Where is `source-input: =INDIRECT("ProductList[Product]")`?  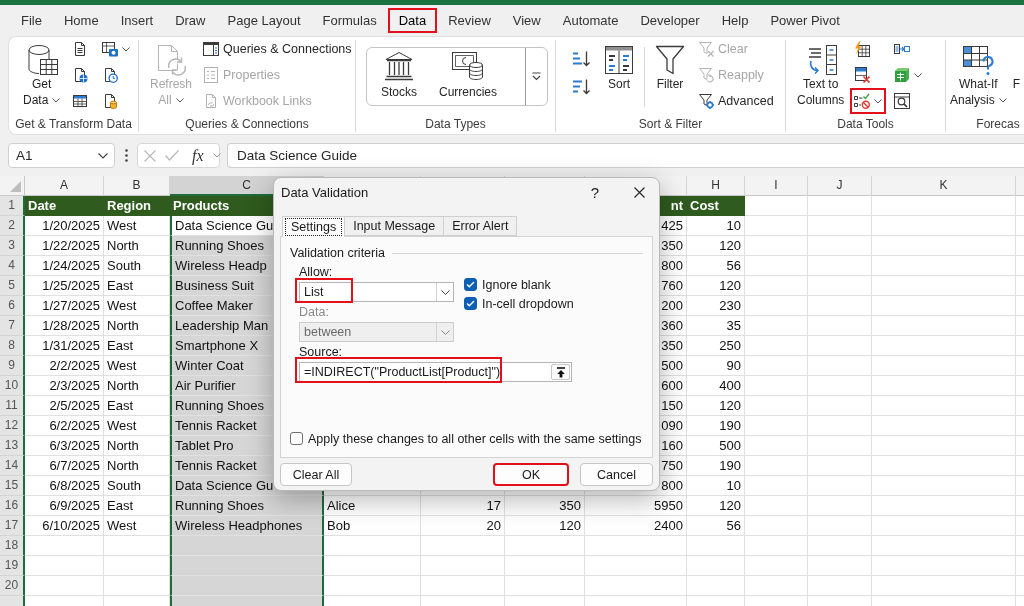
source-input: =INDIRECT("ProductList[Product]") is located at coordinates (435, 372).